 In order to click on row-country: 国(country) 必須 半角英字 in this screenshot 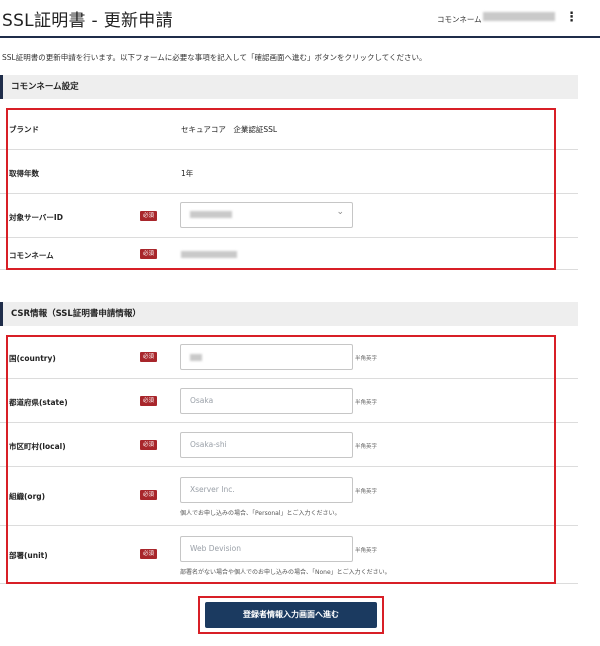, I will do `click(289, 357)`.